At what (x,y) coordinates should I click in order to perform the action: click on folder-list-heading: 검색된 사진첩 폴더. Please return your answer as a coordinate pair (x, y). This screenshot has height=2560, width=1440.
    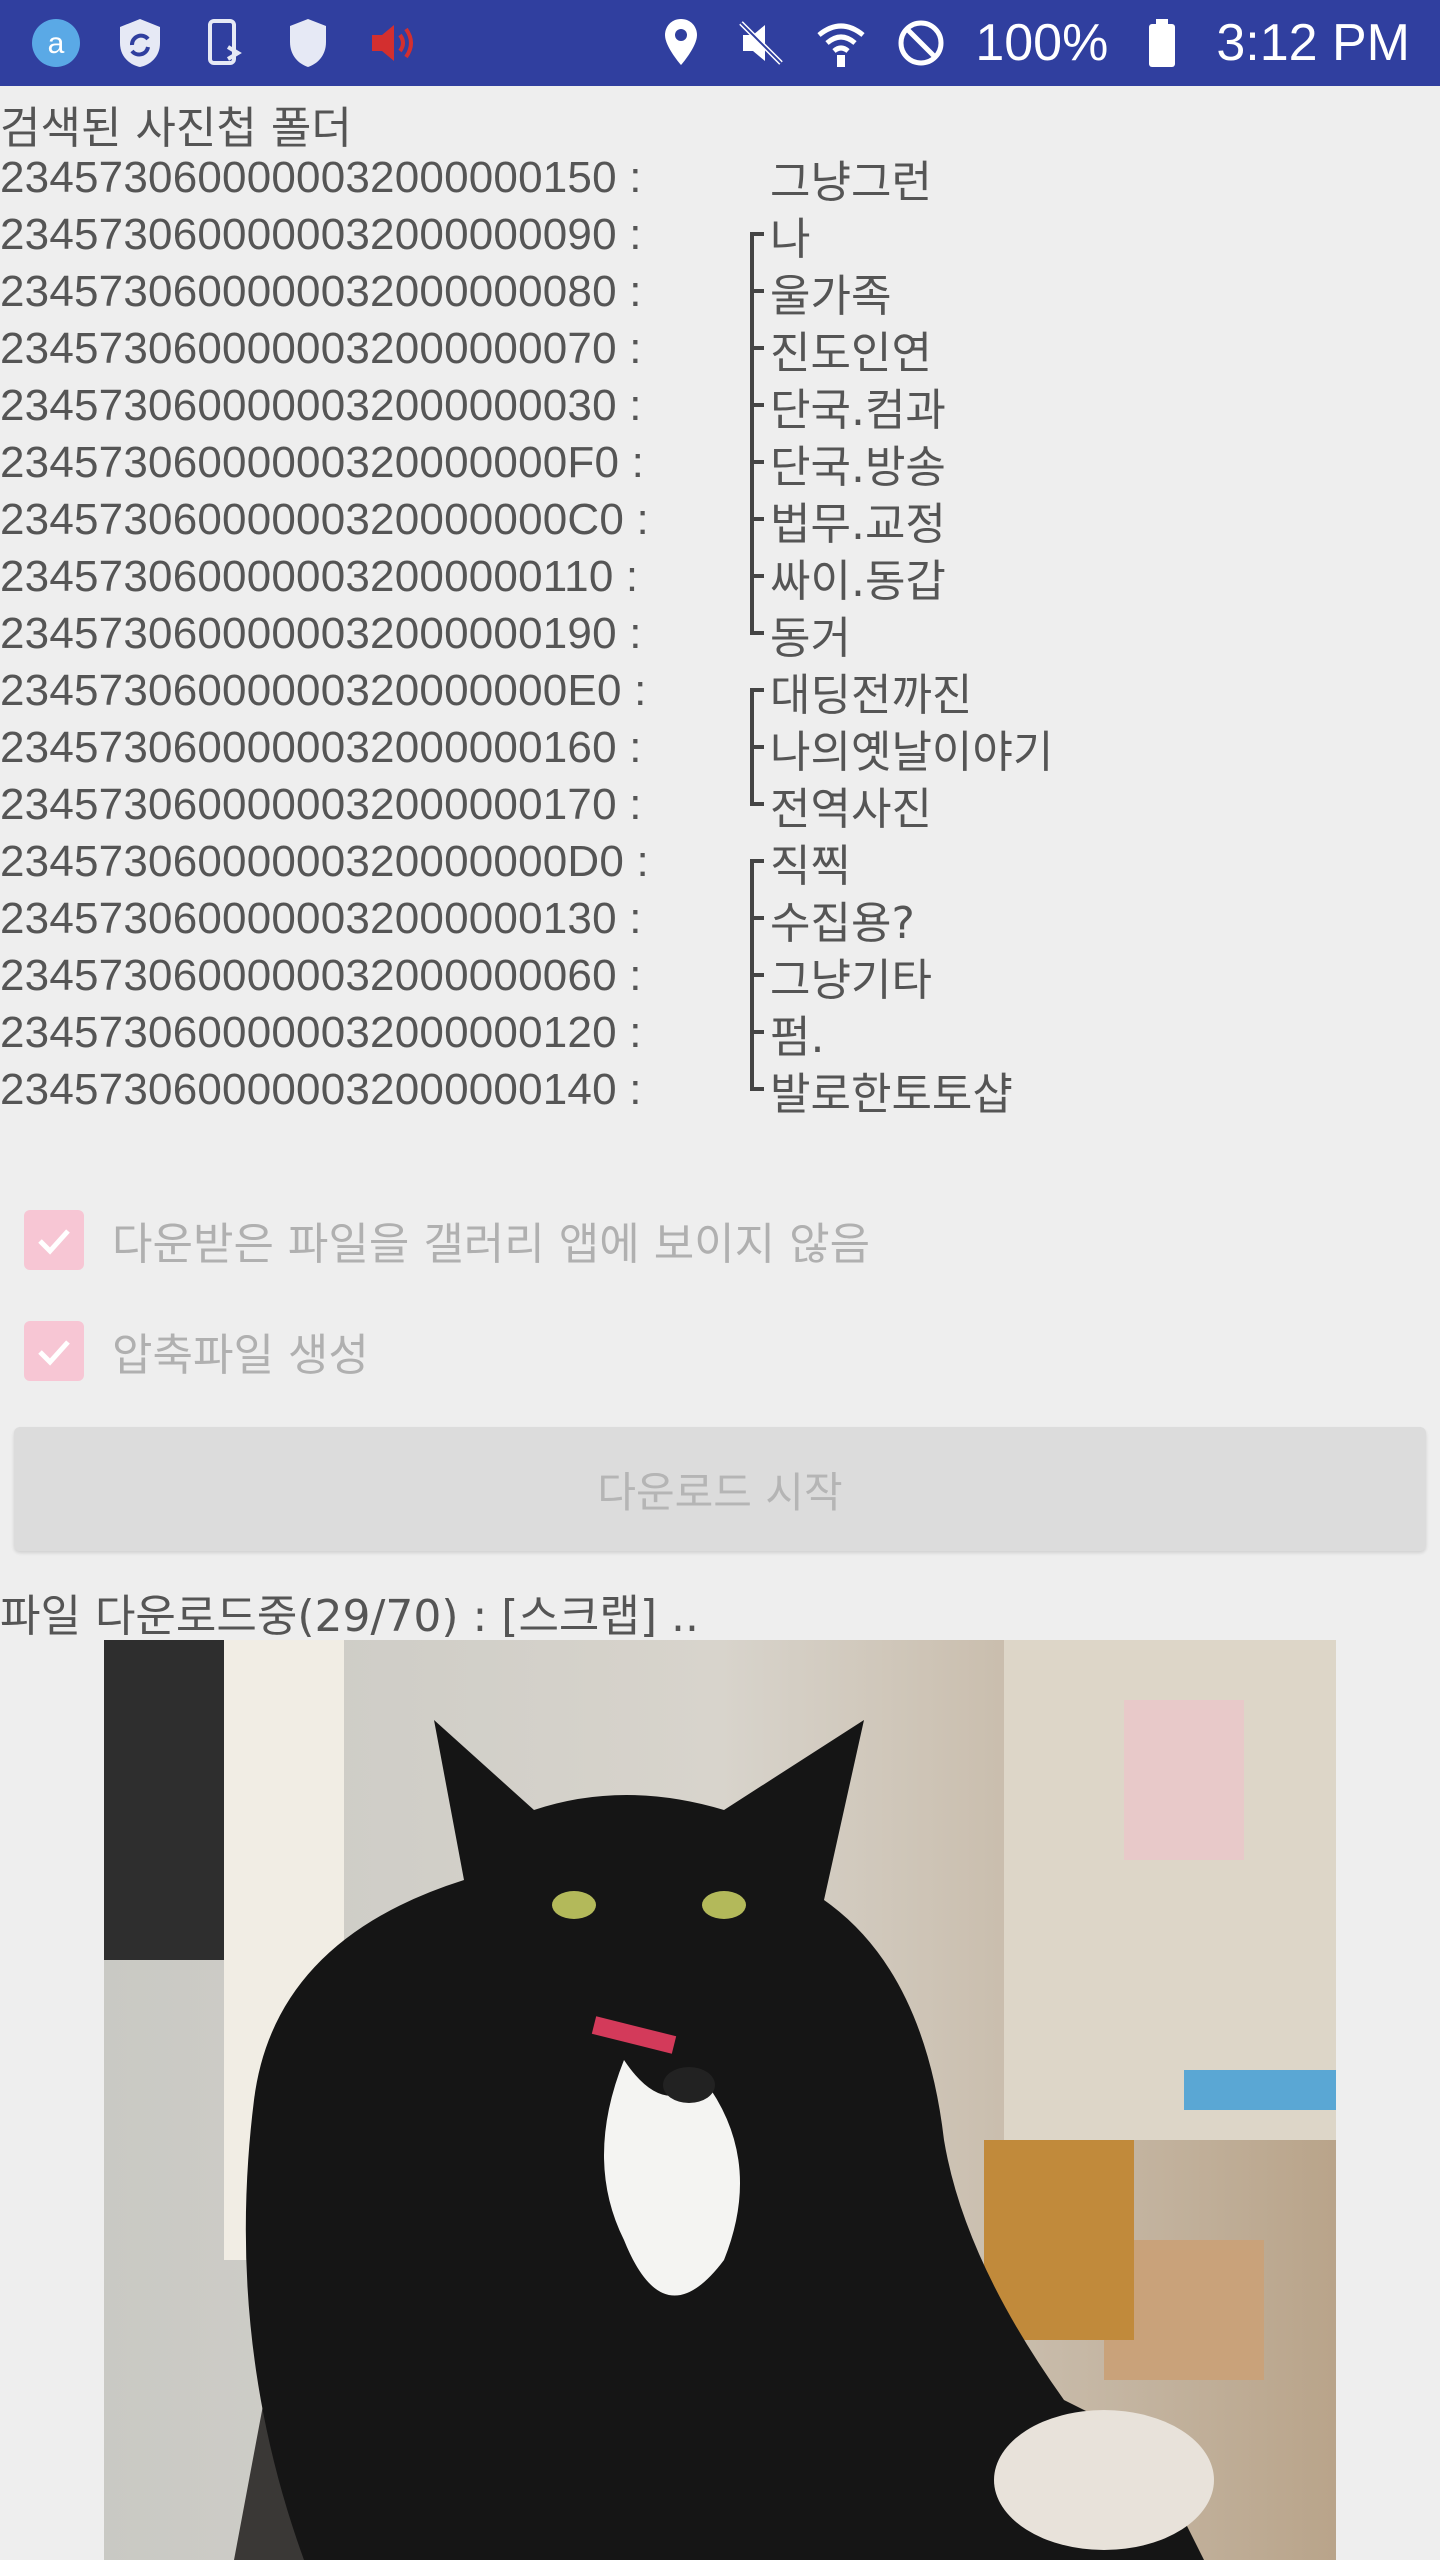
    Looking at the image, I should click on (176, 128).